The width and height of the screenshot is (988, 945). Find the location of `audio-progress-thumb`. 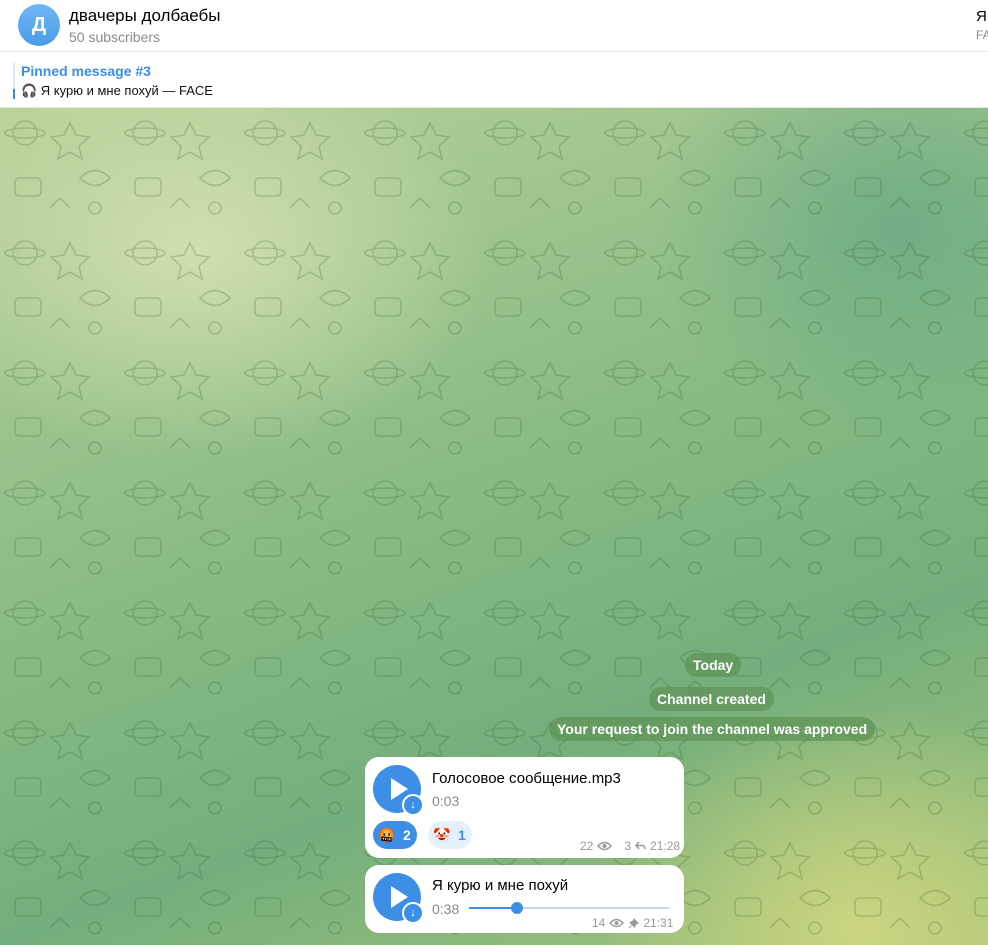

audio-progress-thumb is located at coordinates (517, 908).